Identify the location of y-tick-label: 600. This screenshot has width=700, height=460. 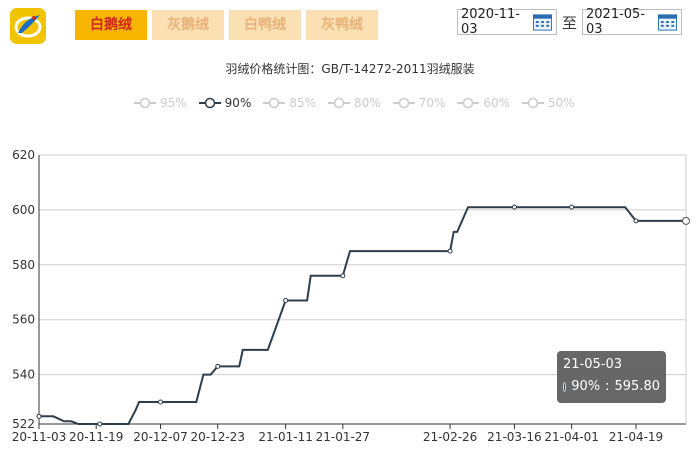
(23, 210).